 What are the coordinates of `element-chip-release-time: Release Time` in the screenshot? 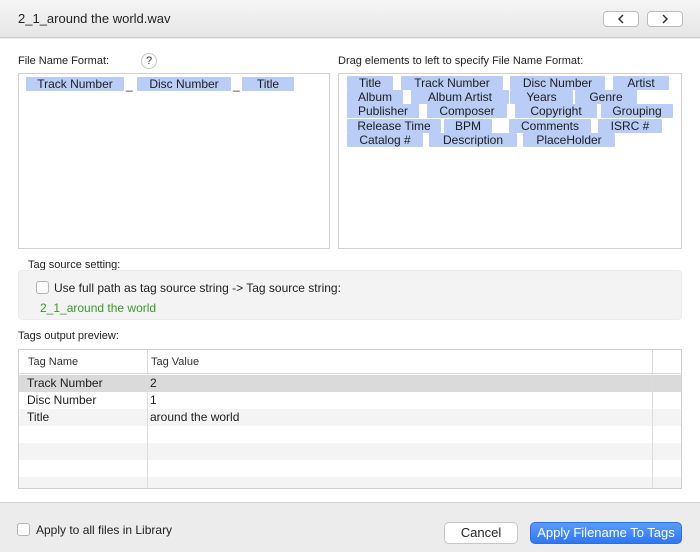 It's located at (394, 126).